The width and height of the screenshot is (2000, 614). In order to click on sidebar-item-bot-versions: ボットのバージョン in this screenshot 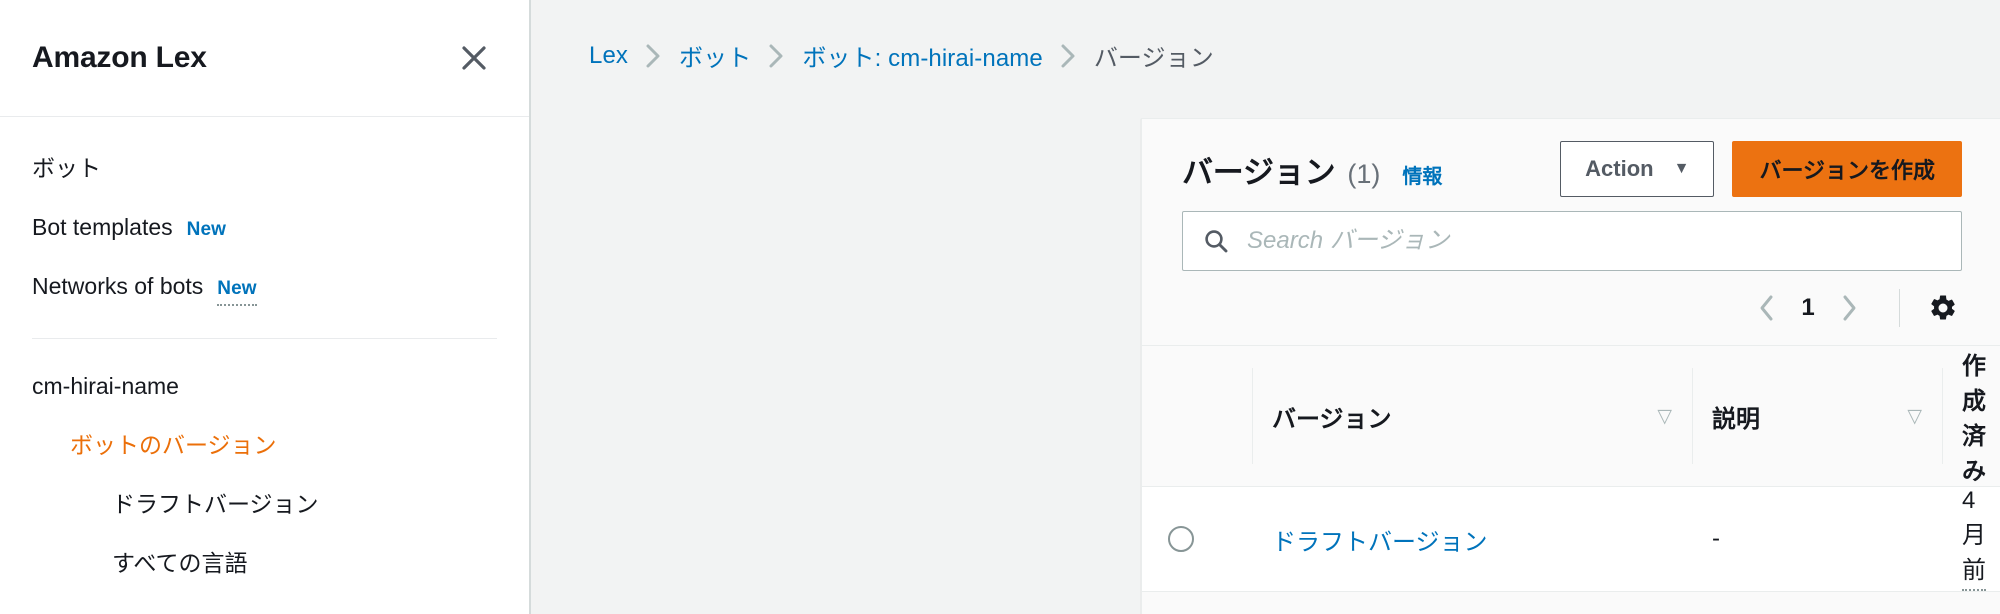, I will do `click(264, 445)`.